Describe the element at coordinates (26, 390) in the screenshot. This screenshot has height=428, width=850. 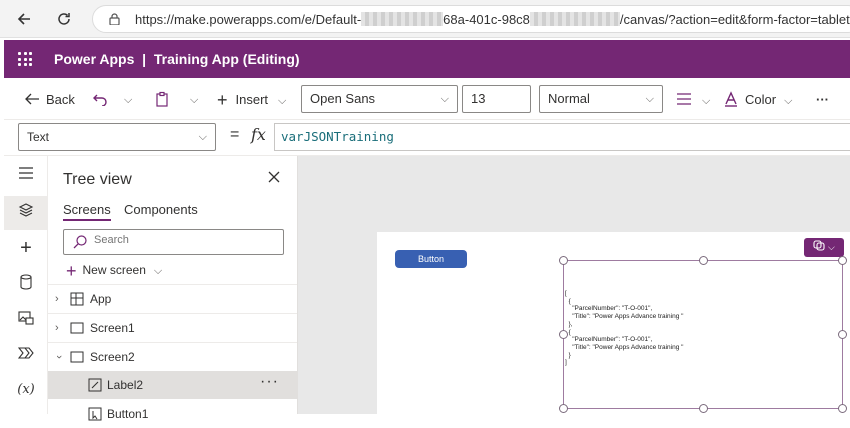
I see `variables-icon: (x)` at that location.